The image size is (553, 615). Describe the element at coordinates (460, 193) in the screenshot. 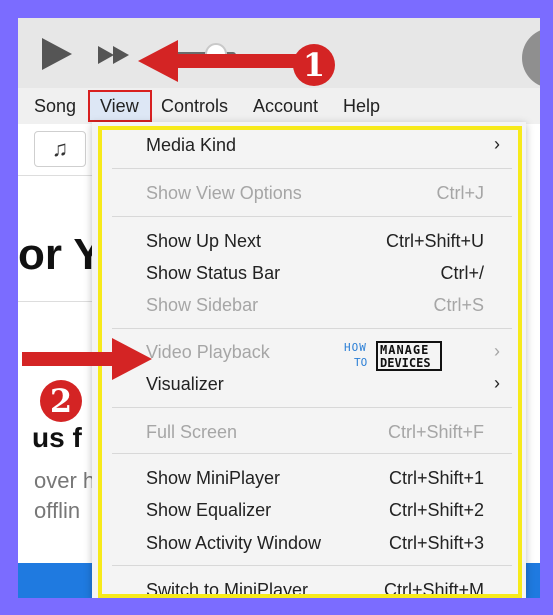

I see `menu-item-shortcut: Ctrl+J` at that location.